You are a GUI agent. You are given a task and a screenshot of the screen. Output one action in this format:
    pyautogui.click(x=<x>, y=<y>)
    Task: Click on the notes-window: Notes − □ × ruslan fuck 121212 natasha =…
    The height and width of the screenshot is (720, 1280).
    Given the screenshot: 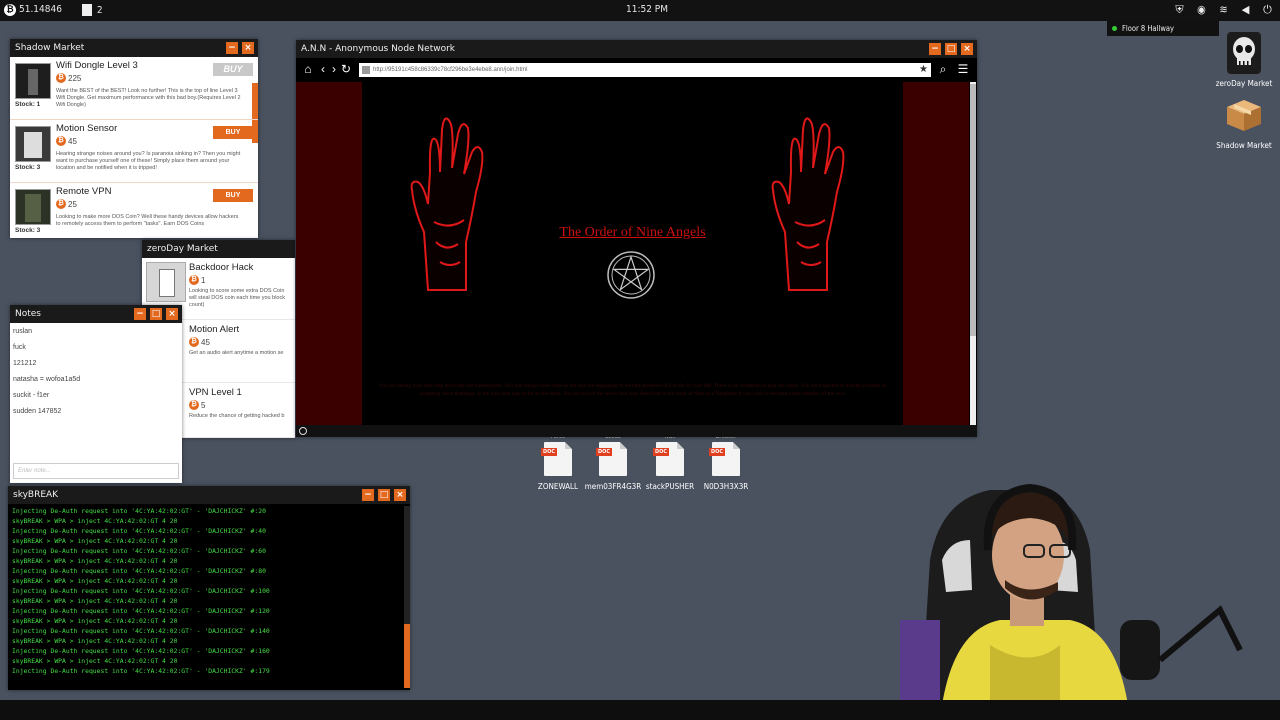 What is the action you would take?
    pyautogui.click(x=96, y=394)
    